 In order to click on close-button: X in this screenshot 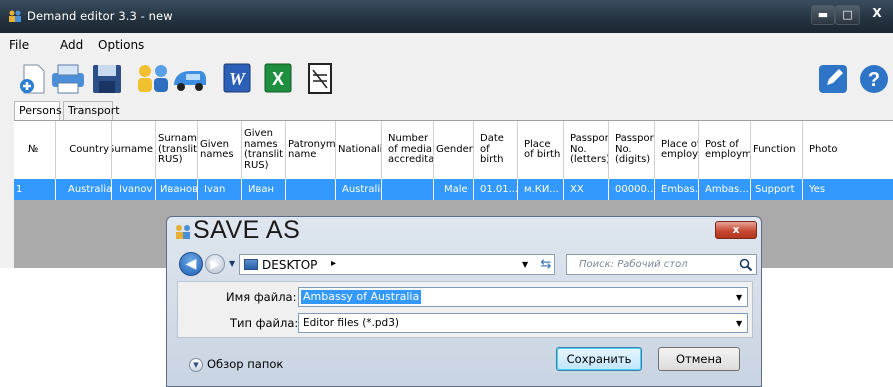, I will do `click(877, 15)`.